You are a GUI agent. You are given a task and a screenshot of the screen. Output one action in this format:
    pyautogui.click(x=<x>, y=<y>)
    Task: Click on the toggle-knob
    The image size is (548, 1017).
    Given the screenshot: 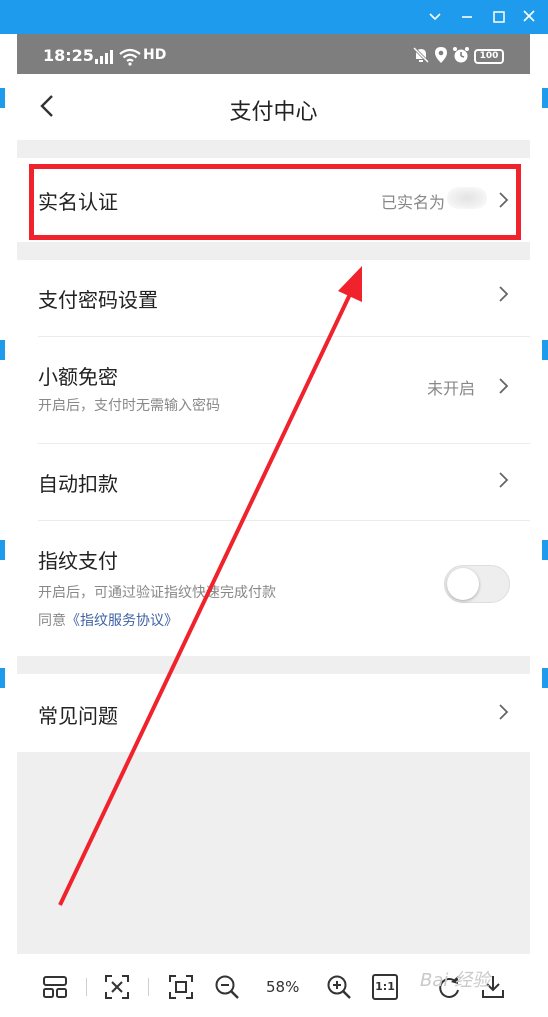 What is the action you would take?
    pyautogui.click(x=463, y=584)
    